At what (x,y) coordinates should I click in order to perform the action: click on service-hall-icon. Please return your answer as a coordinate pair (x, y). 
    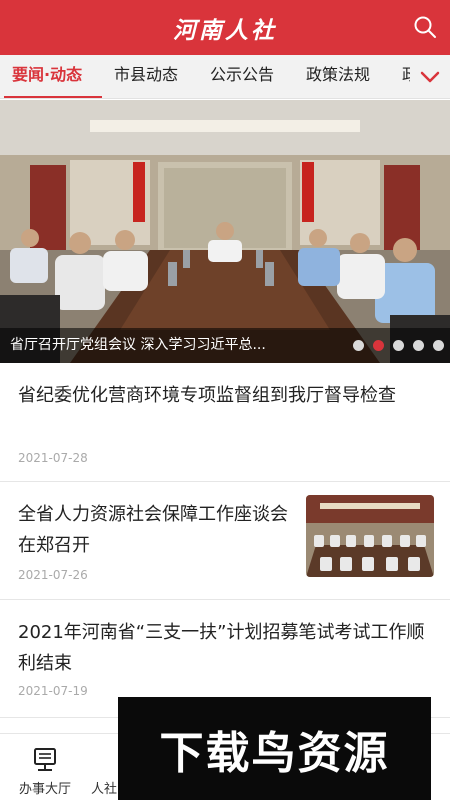
    Looking at the image, I should click on (45, 759).